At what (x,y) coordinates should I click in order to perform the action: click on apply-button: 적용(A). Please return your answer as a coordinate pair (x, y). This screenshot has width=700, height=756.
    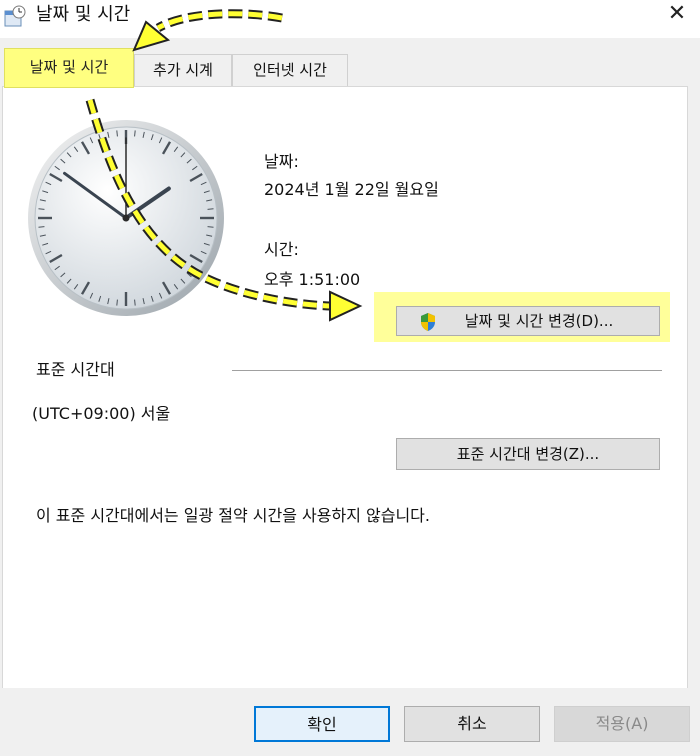
    Looking at the image, I should click on (622, 724).